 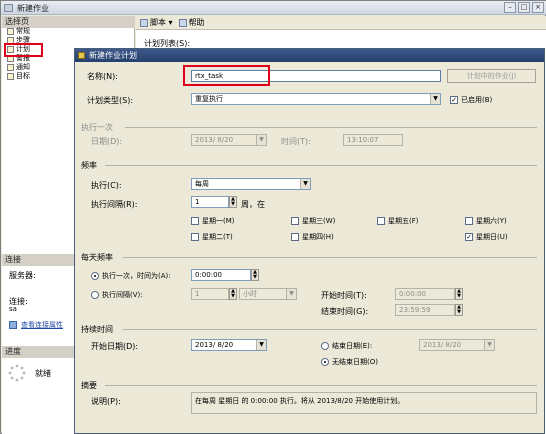 I want to click on start-time-spinner: ▲ ▼, so click(x=459, y=294).